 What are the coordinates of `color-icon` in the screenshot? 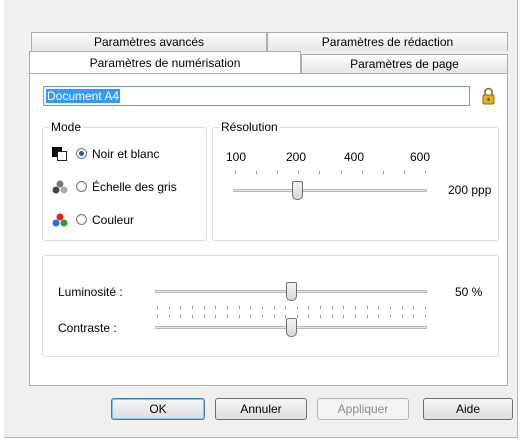 It's located at (60, 221).